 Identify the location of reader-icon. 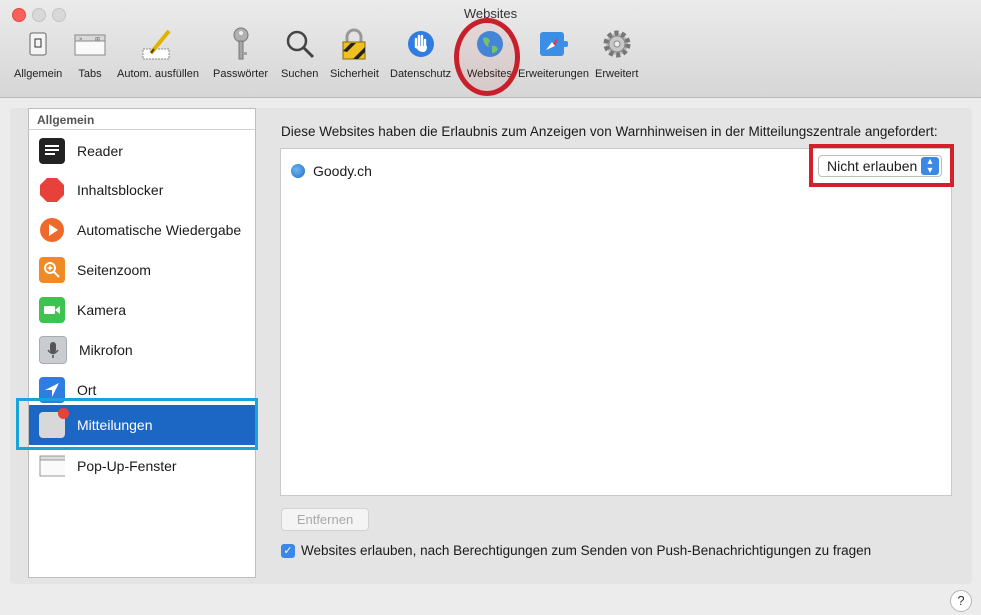
(52, 151).